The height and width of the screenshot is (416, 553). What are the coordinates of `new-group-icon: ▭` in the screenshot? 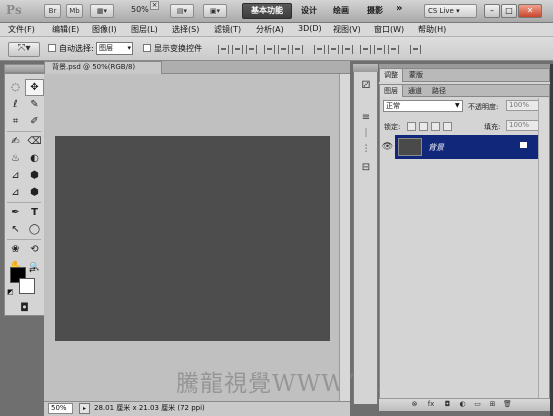 It's located at (477, 404).